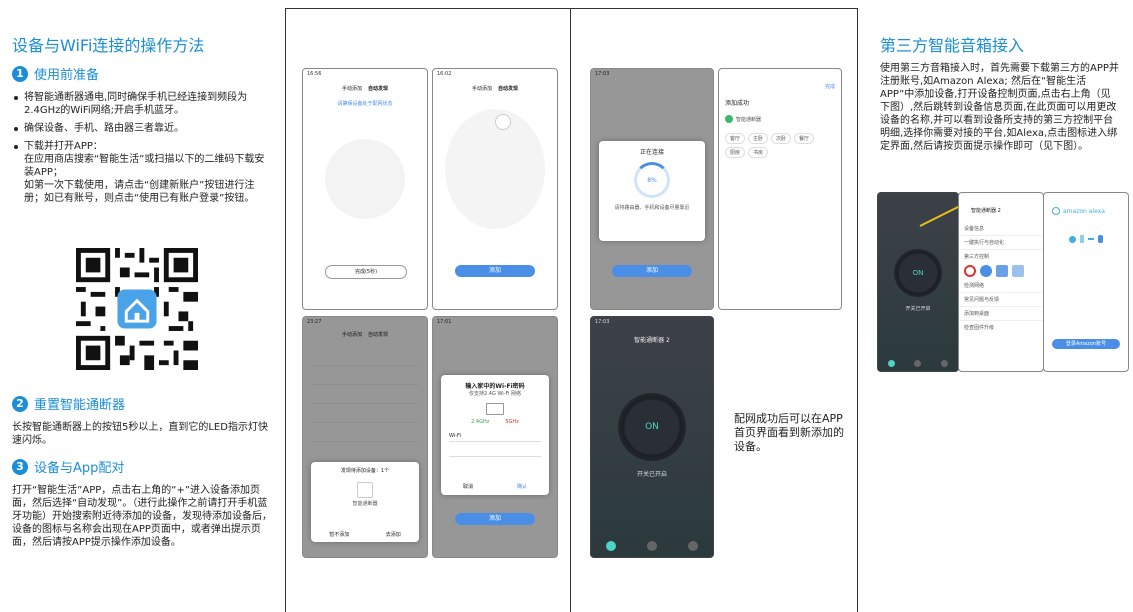 The width and height of the screenshot is (1133, 612). What do you see at coordinates (986, 211) in the screenshot?
I see `info-title: 智能通断器 2` at bounding box center [986, 211].